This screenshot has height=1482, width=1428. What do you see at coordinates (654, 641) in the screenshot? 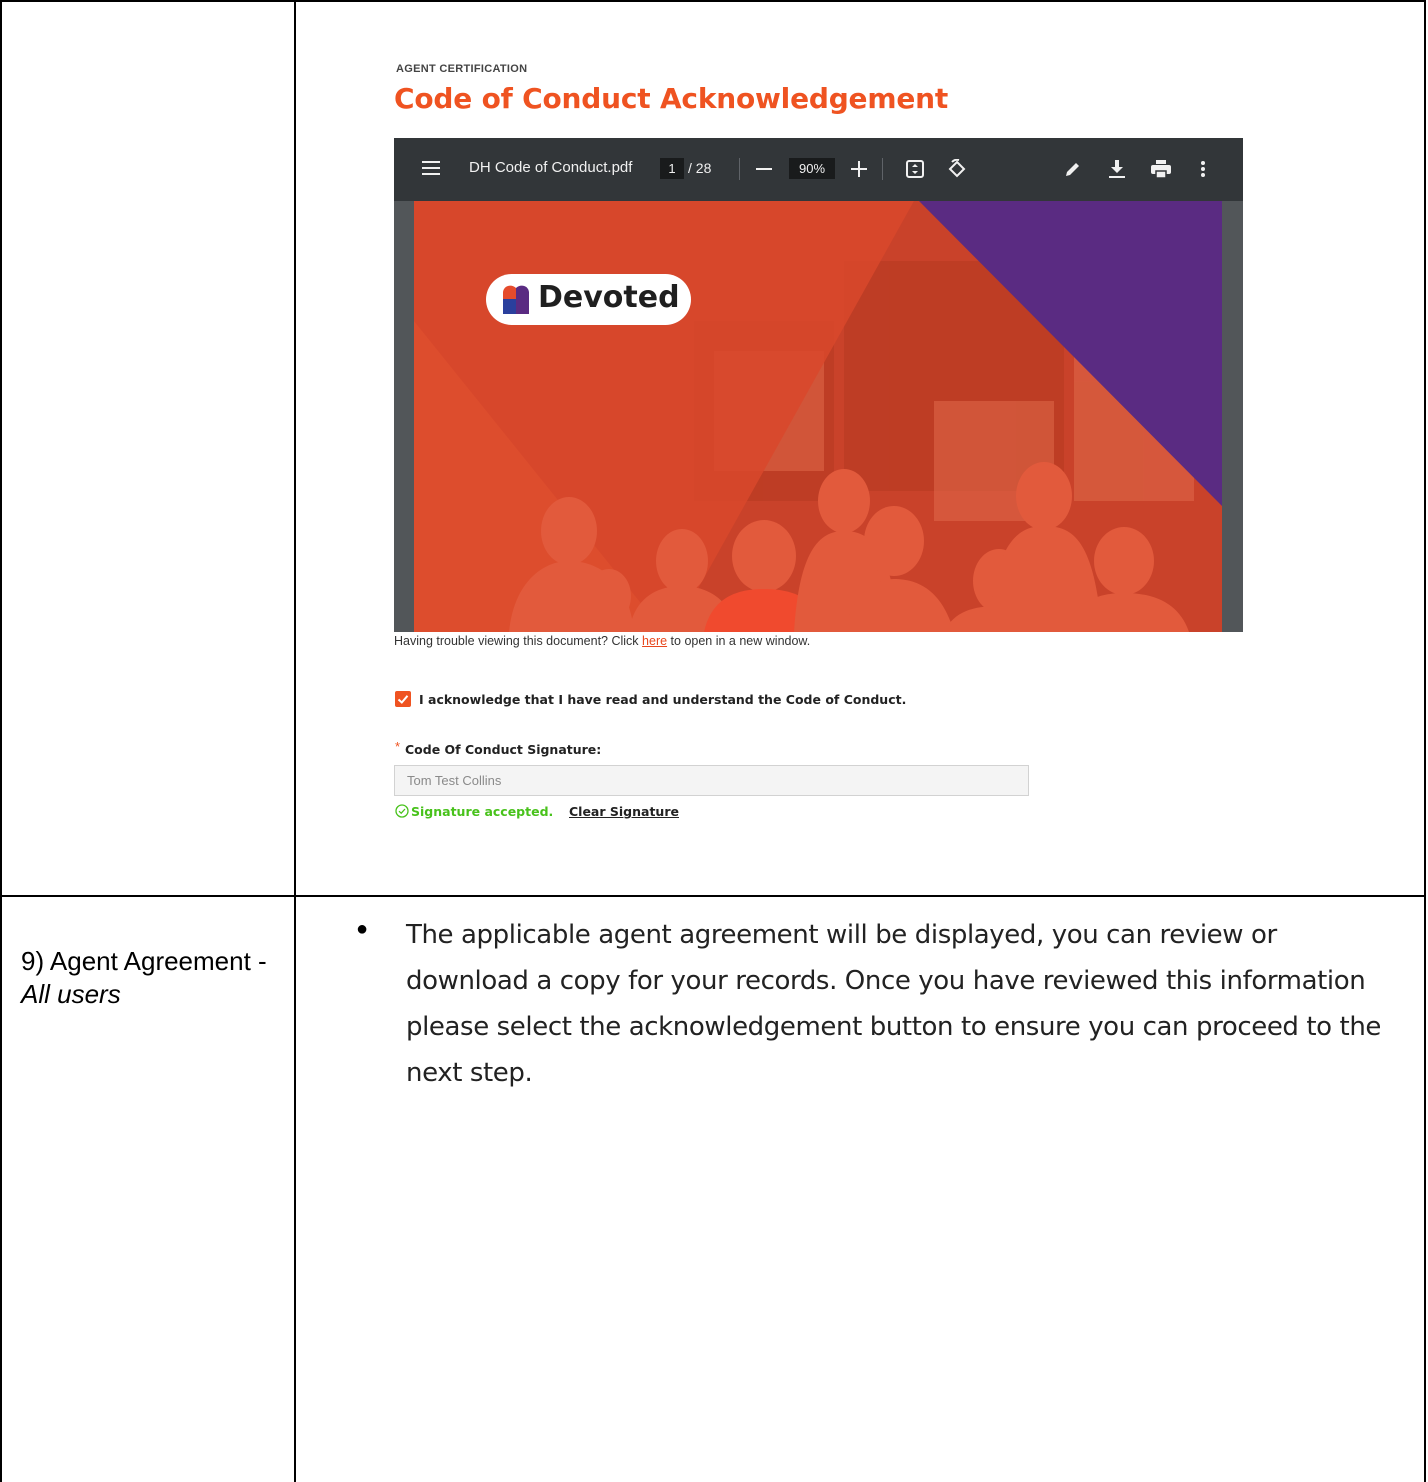
I see `open-in-new-window-link: here` at bounding box center [654, 641].